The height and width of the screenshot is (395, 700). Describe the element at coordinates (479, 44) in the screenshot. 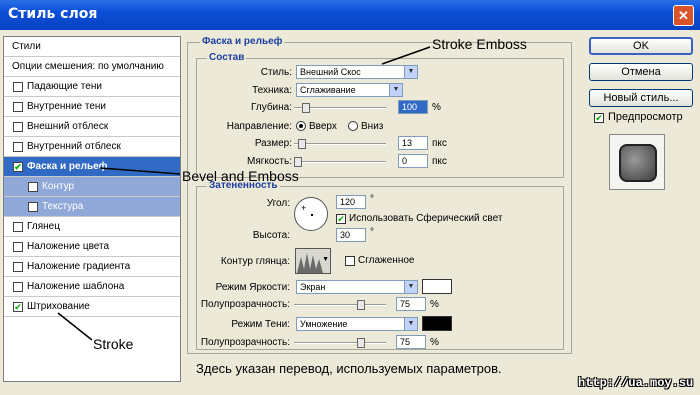

I see `annotation-stroke-emboss: Stroke Emboss` at that location.